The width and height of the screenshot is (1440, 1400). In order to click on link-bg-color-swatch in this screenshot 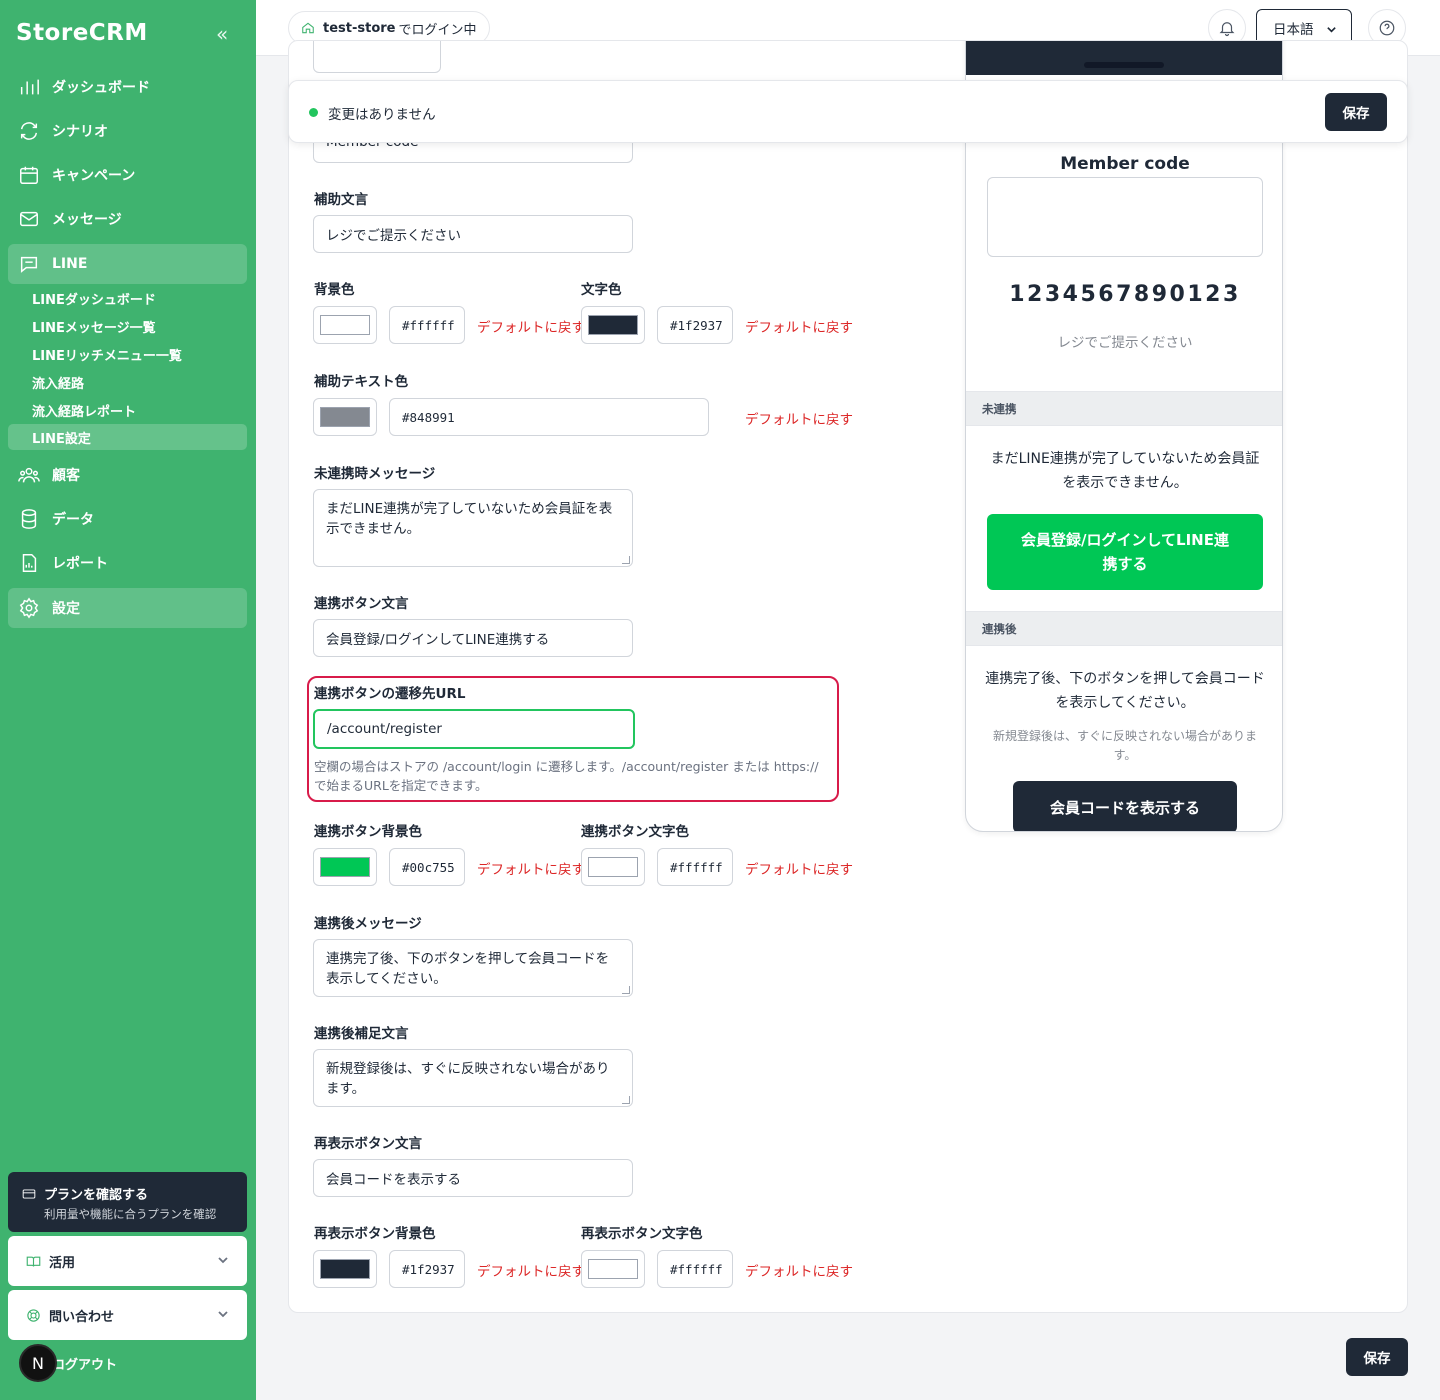, I will do `click(345, 867)`.